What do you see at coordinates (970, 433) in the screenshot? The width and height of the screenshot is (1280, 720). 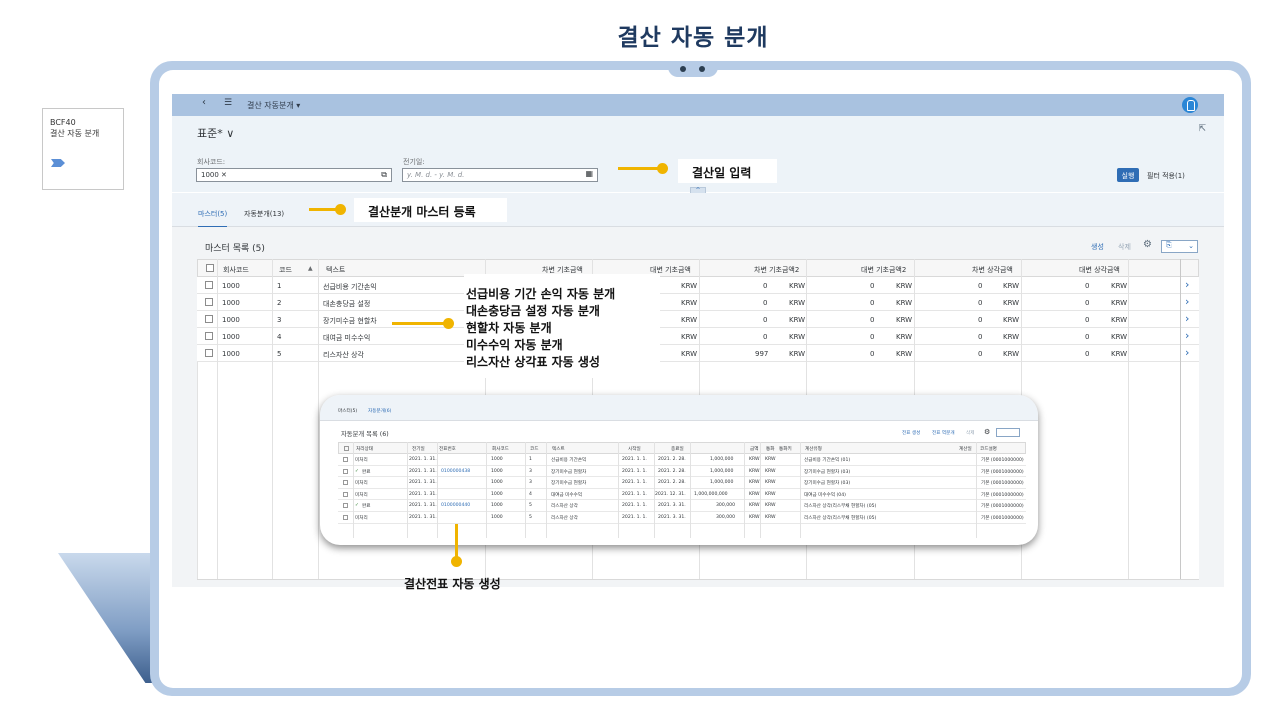 I see `preview-delete-button: 삭제` at bounding box center [970, 433].